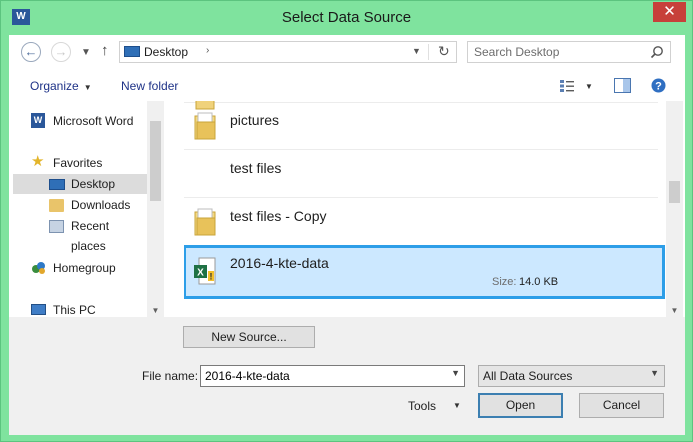 Image resolution: width=693 pixels, height=442 pixels. Describe the element at coordinates (86, 52) in the screenshot. I see `recent-locations-chevron-icon: ▼` at that location.